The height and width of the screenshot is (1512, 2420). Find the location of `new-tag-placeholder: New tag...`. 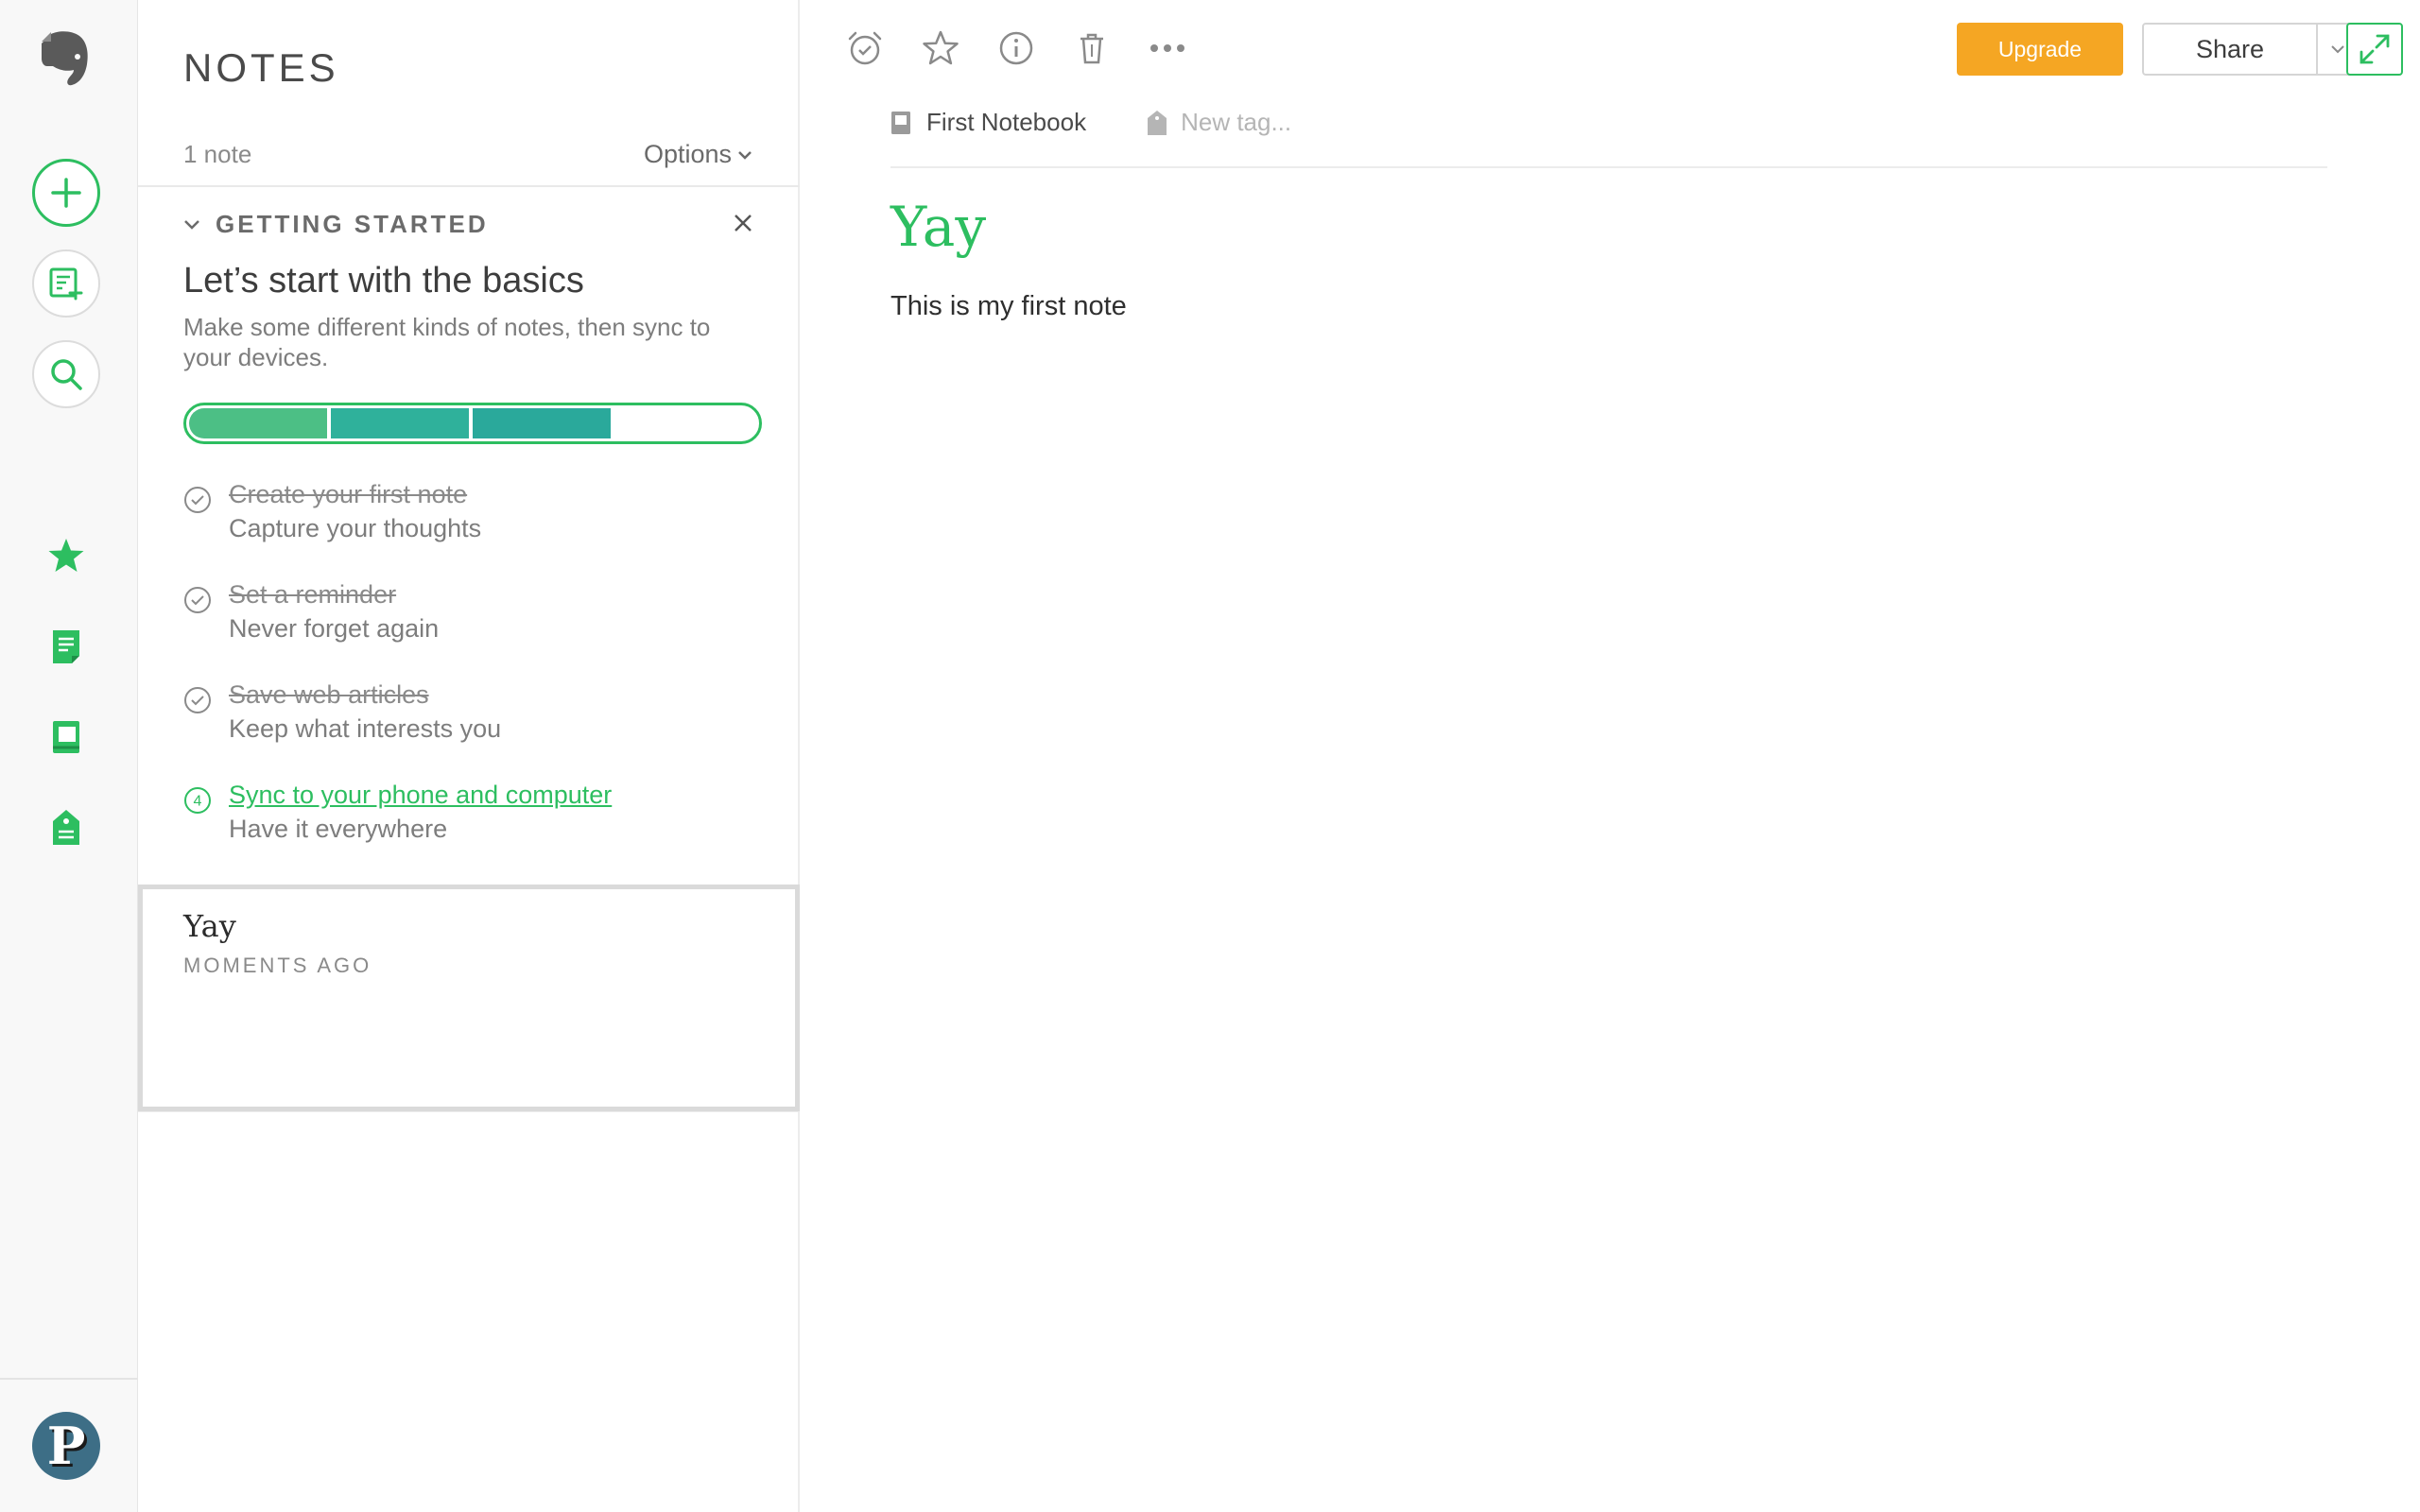

new-tag-placeholder: New tag... is located at coordinates (1236, 122).